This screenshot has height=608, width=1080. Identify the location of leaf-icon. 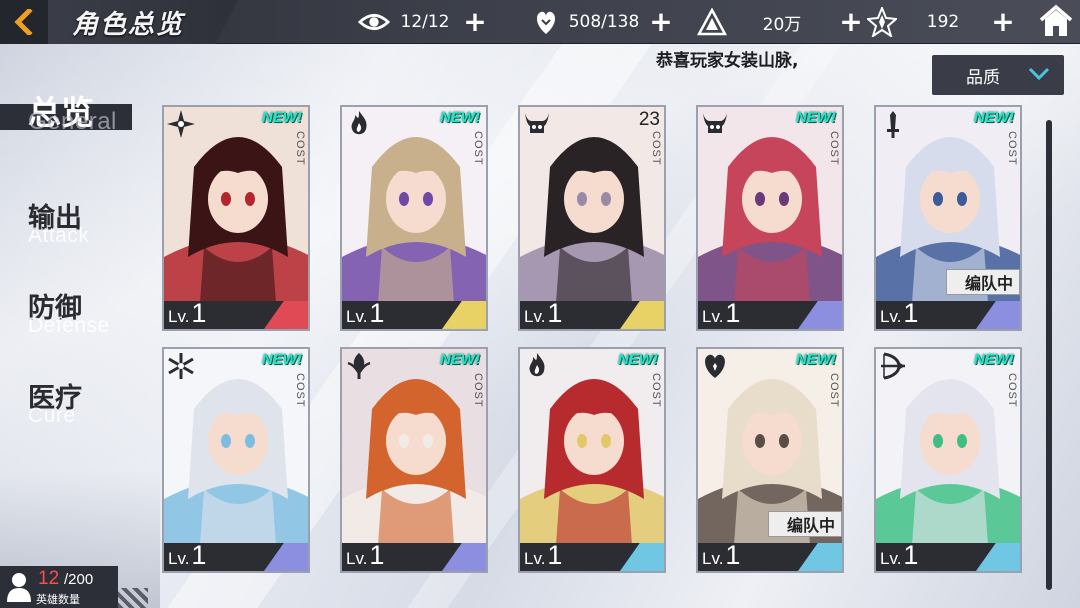
(359, 366).